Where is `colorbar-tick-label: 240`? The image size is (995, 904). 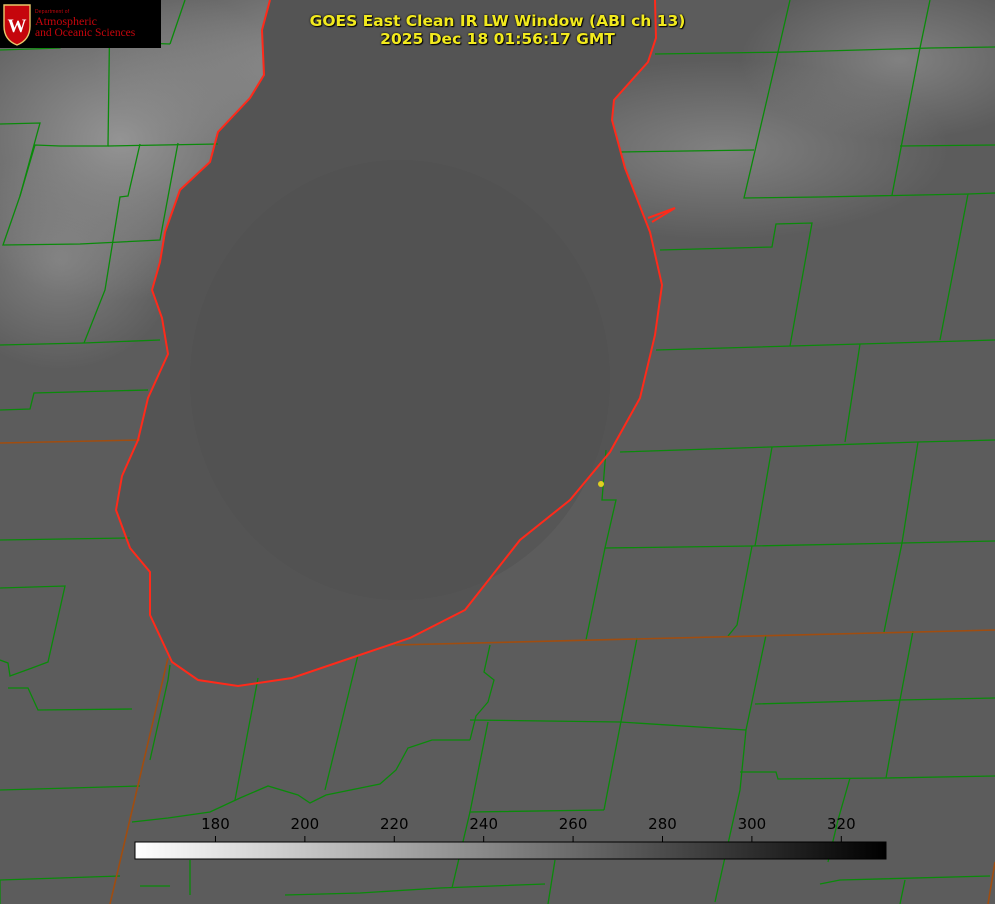
colorbar-tick-label: 240 is located at coordinates (483, 824).